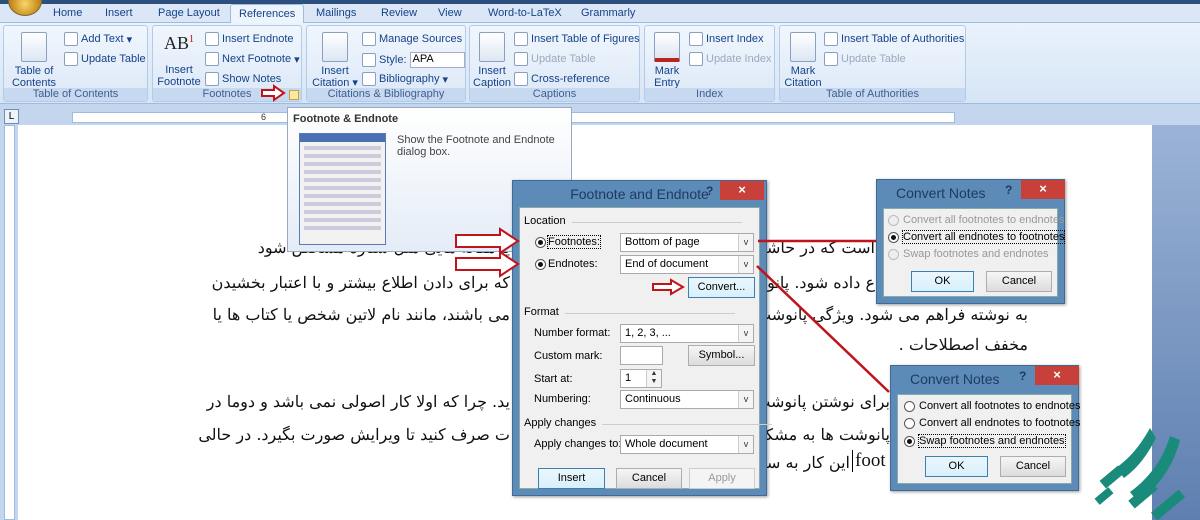 This screenshot has width=1200, height=520. I want to click on next-footnote-button: Next Footnote ▾, so click(252, 59).